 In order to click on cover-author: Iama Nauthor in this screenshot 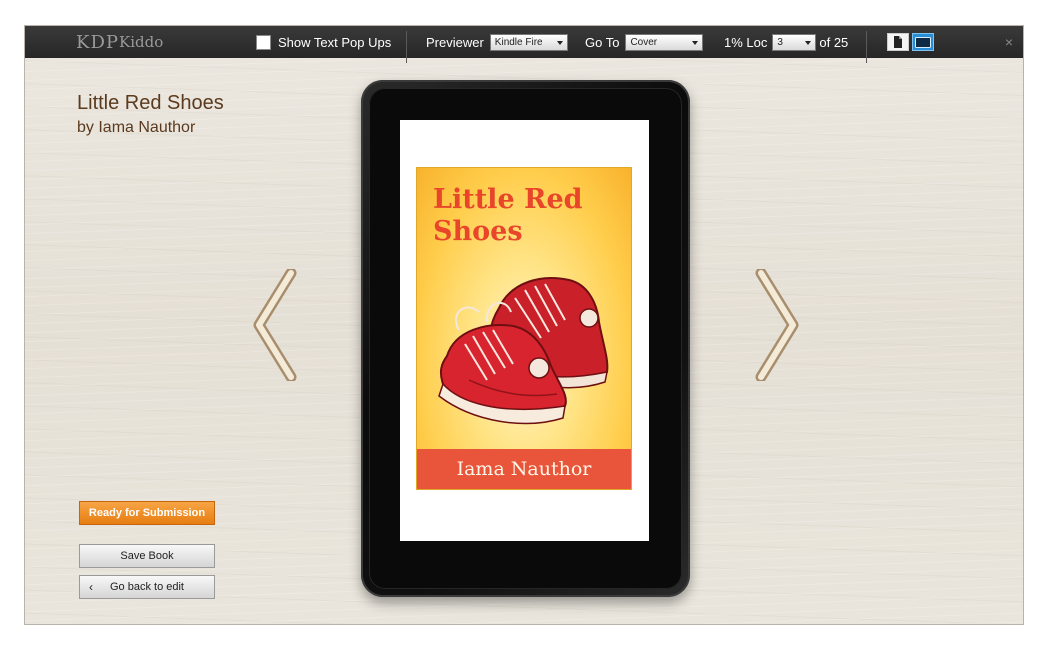, I will do `click(524, 469)`.